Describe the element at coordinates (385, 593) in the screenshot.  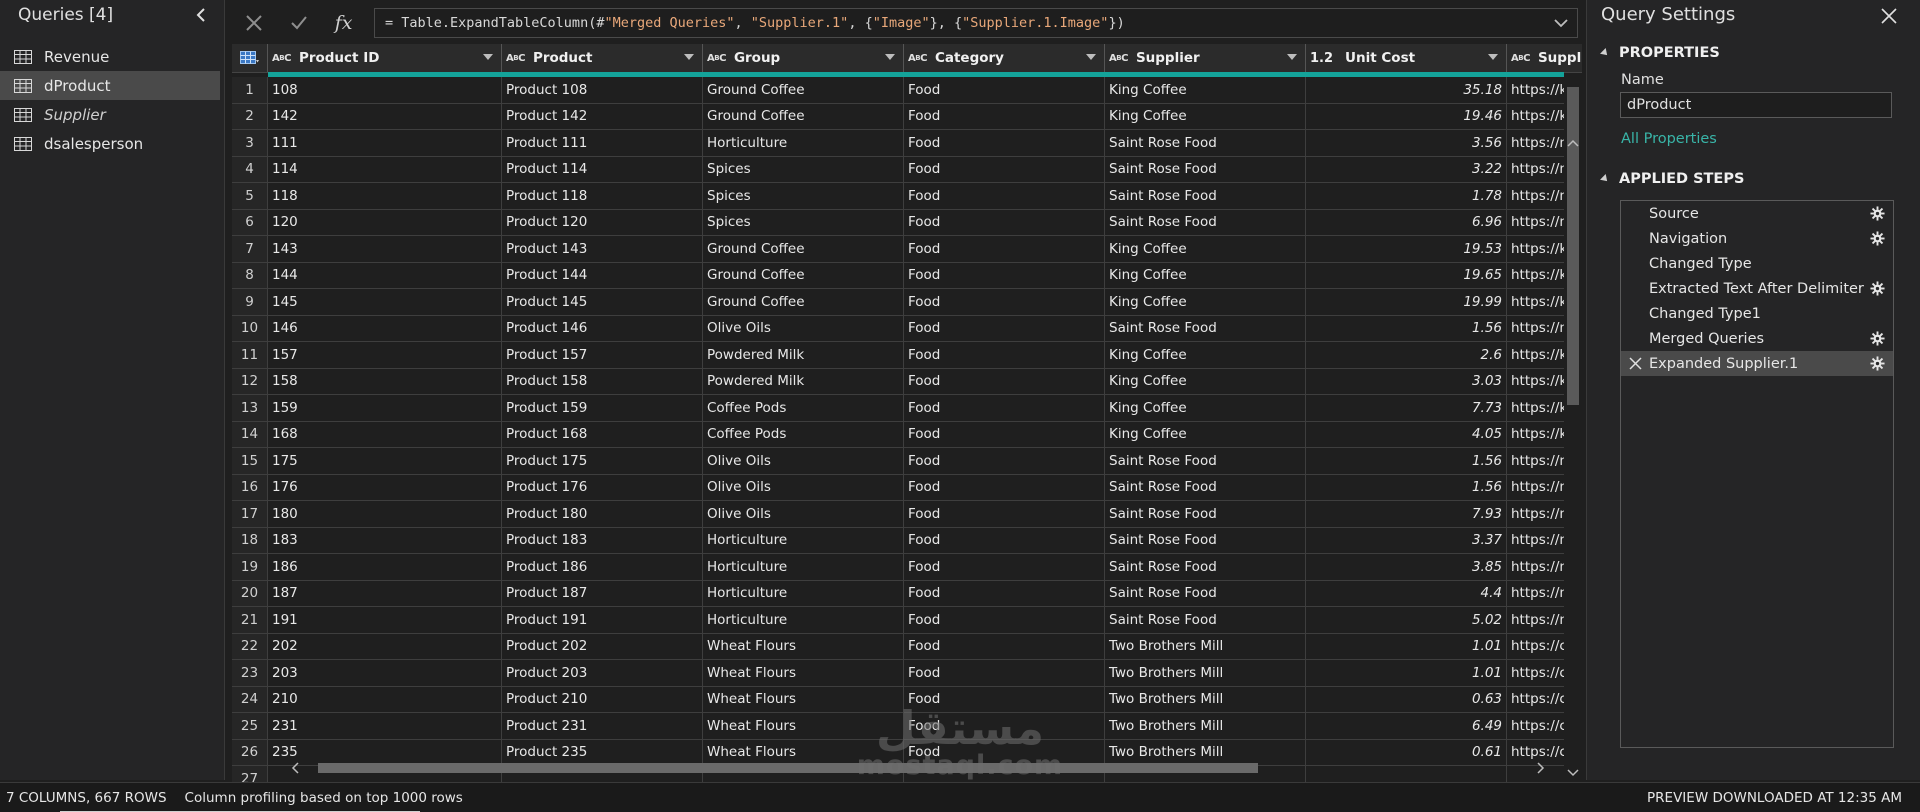
I see `cell-product-id: 187` at that location.